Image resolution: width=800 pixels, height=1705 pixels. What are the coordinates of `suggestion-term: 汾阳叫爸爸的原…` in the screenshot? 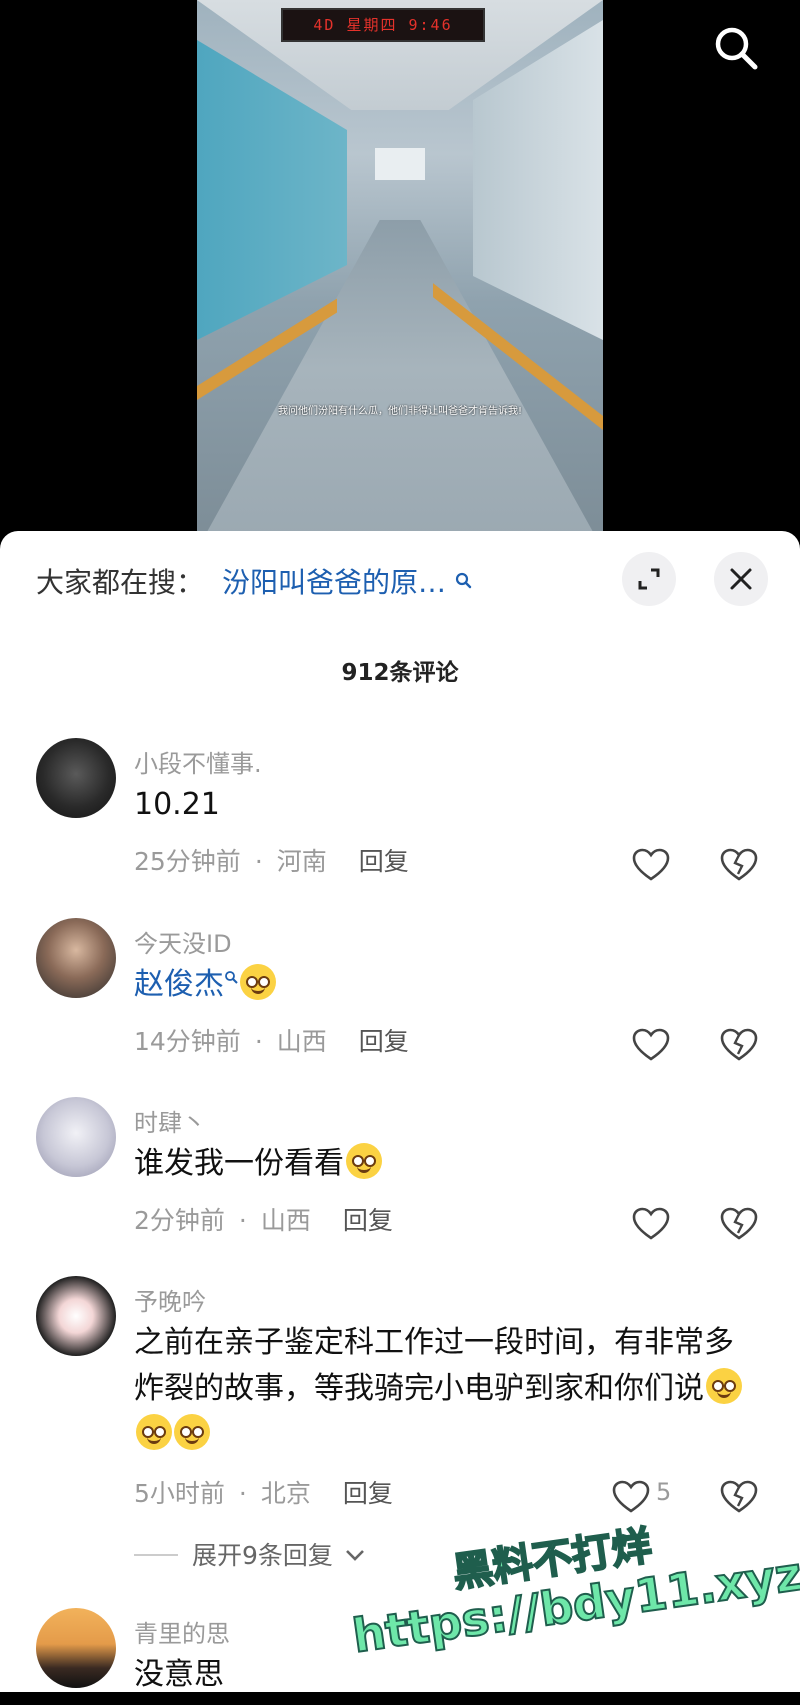 It's located at (334, 581).